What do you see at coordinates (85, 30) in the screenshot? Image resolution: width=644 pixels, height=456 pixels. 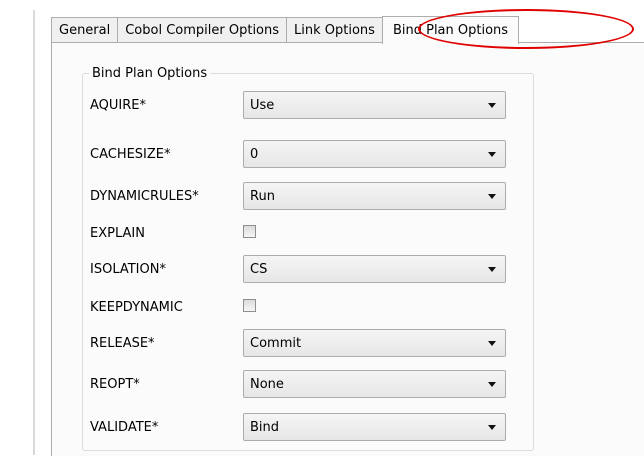 I see `tab-general: General` at bounding box center [85, 30].